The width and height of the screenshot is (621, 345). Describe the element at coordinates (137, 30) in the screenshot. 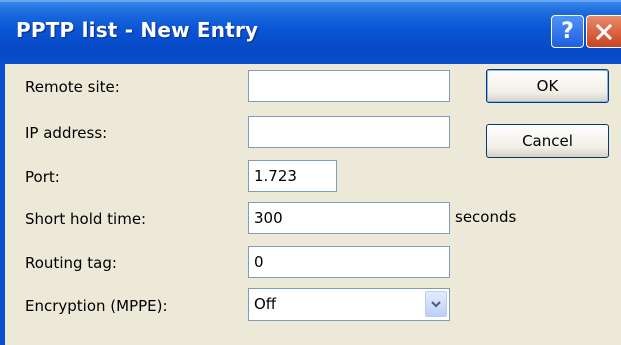

I see `window-title: PPTP list - New Entry` at that location.